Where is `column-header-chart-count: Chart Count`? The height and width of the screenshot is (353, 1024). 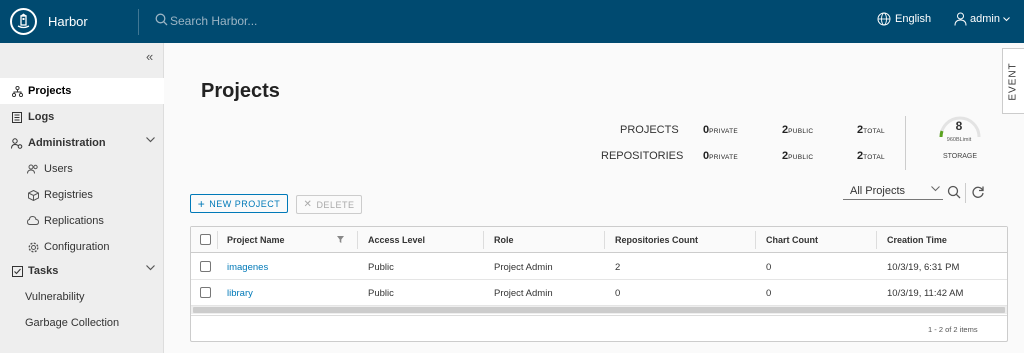
column-header-chart-count: Chart Count is located at coordinates (792, 240).